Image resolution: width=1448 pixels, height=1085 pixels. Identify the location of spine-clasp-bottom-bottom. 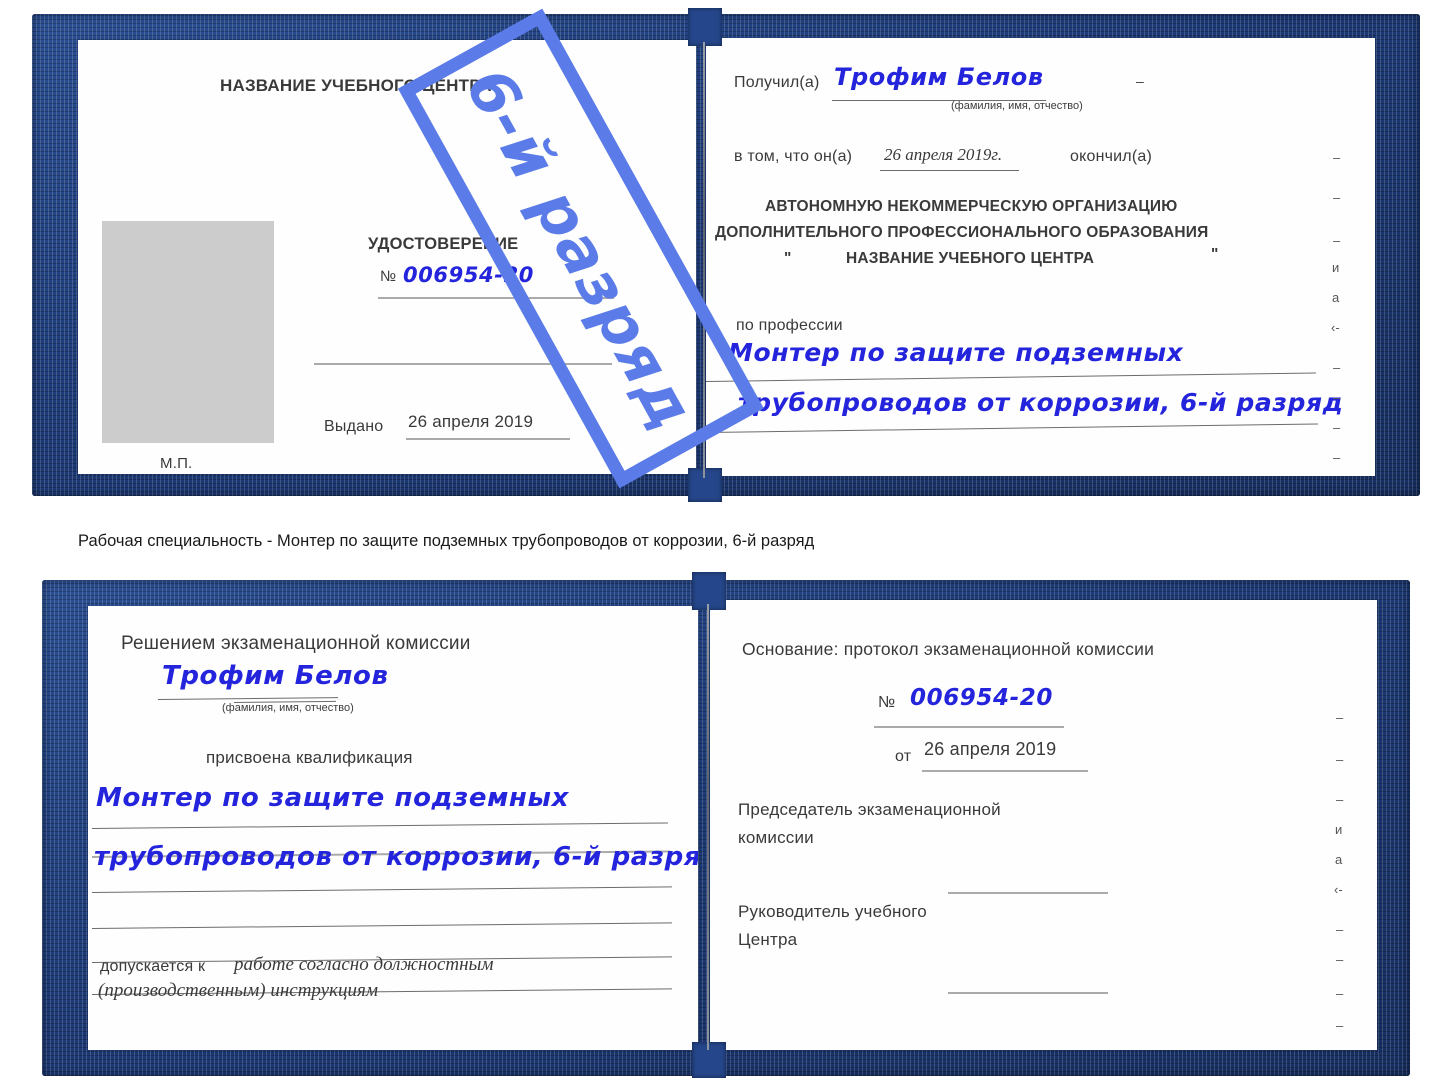
(709, 1060).